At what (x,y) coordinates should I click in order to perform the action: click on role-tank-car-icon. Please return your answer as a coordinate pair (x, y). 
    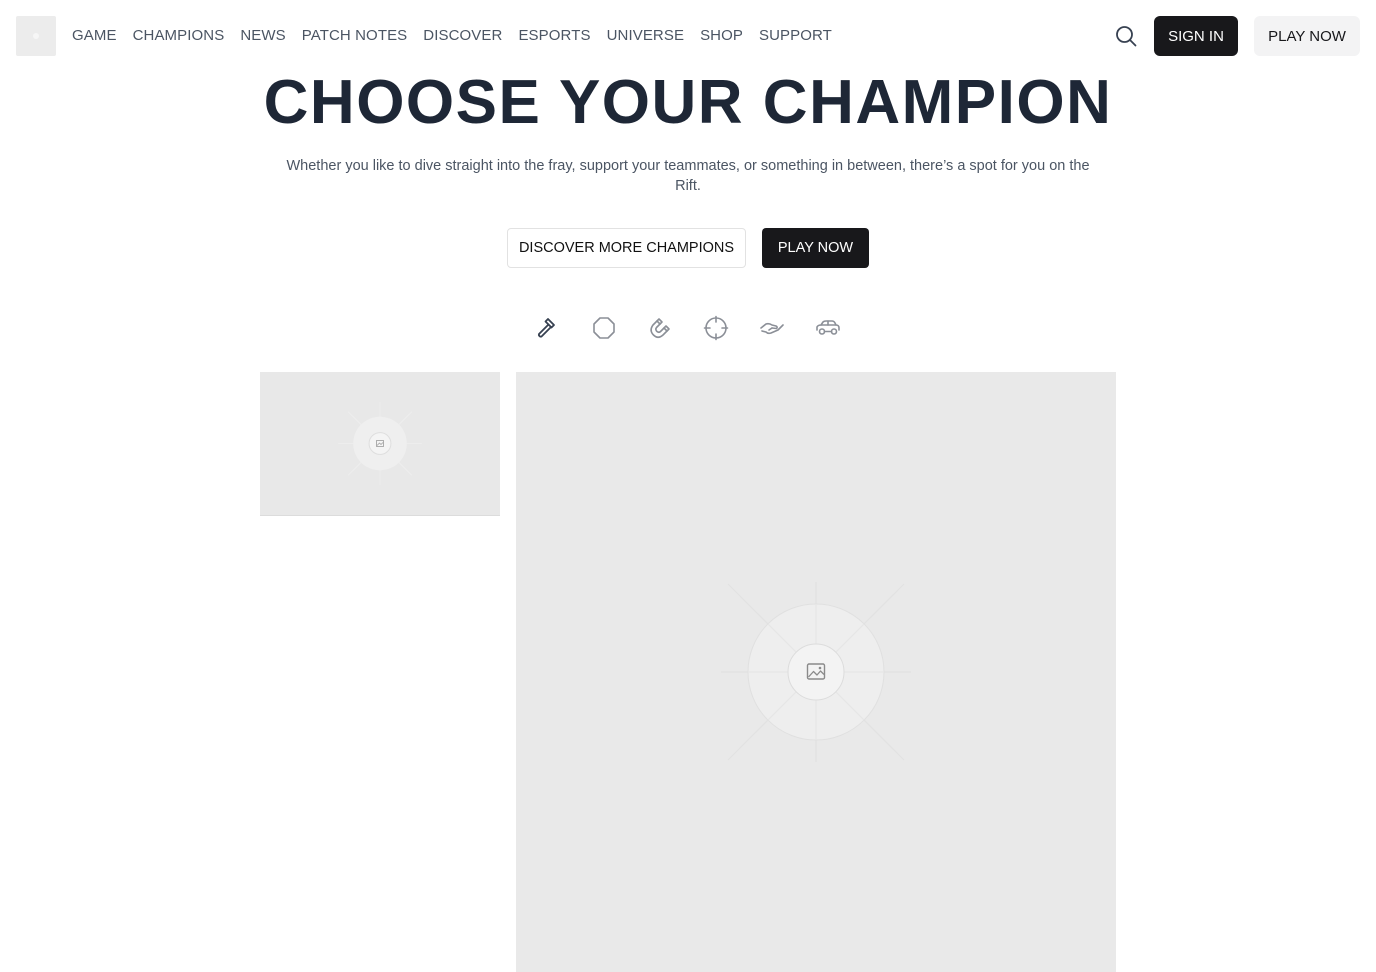
    Looking at the image, I should click on (828, 328).